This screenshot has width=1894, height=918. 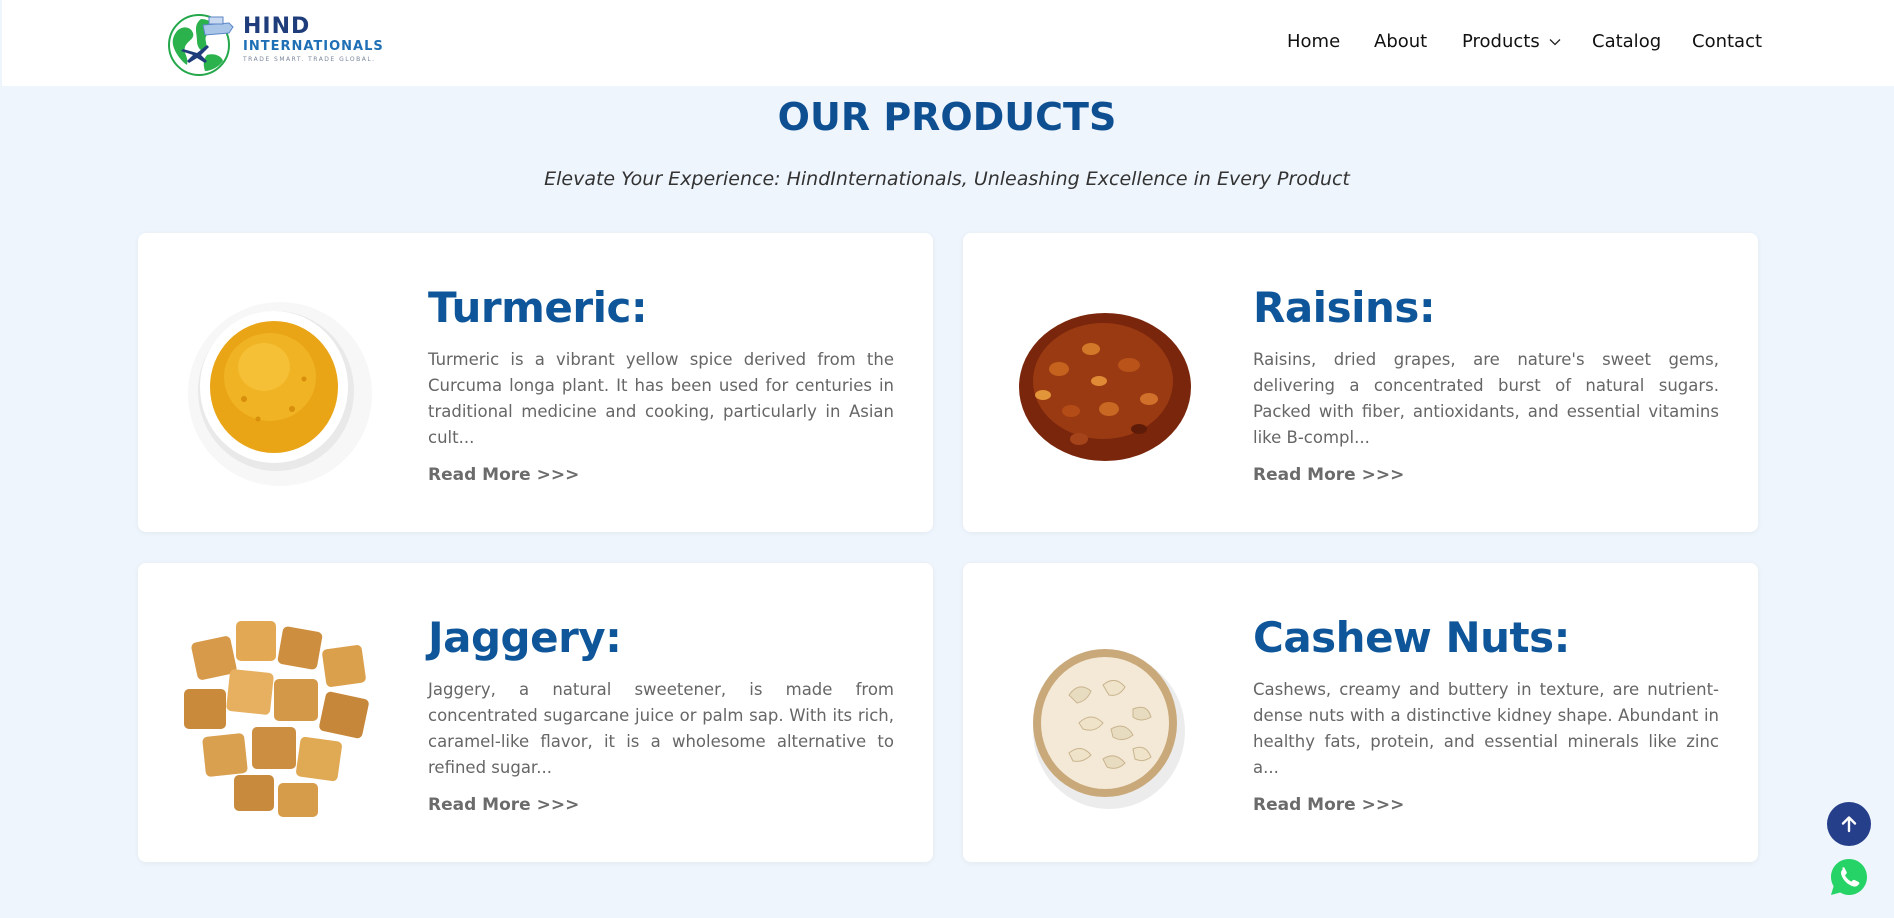 What do you see at coordinates (1400, 42) in the screenshot?
I see `nav-about: About` at bounding box center [1400, 42].